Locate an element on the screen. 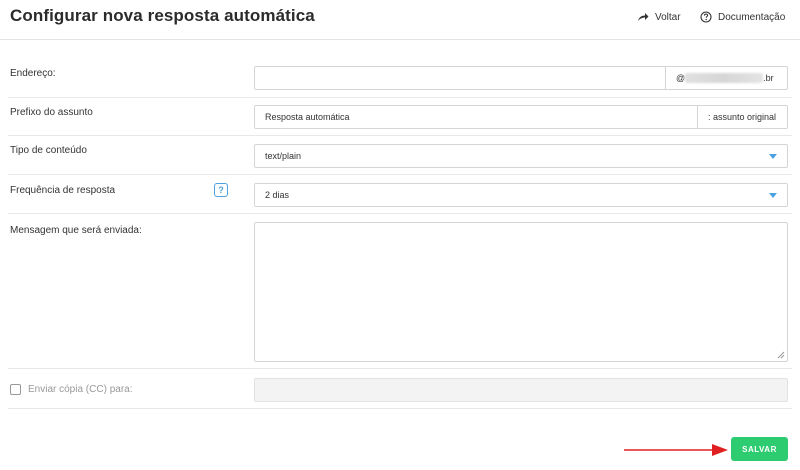 The image size is (800, 470). docs-label: Documentação is located at coordinates (752, 17).